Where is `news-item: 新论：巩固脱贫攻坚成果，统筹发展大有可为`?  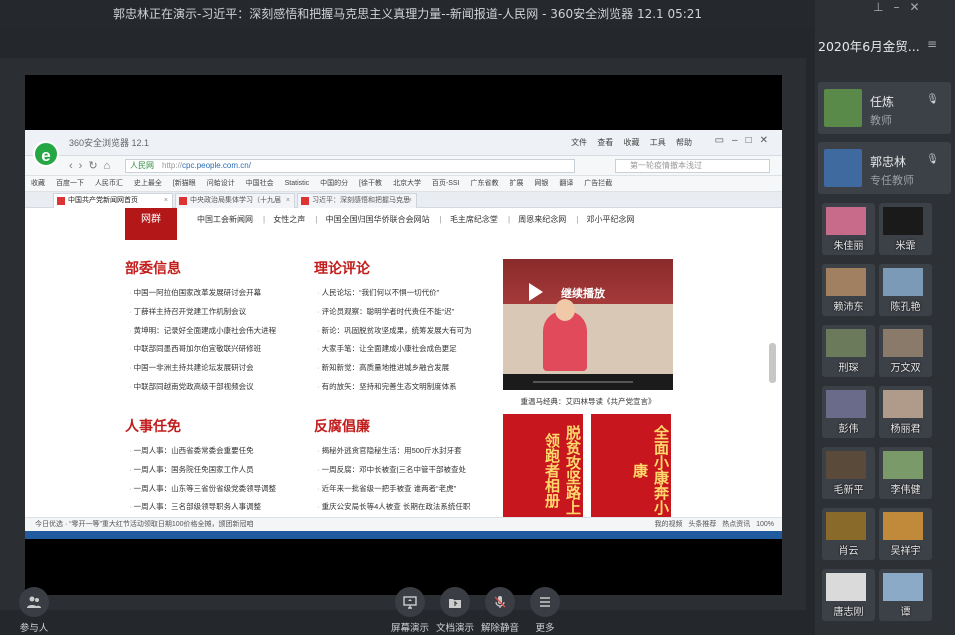
news-item: 新论：巩固脱贫攻坚成果，统筹发展大有可为 is located at coordinates (394, 331).